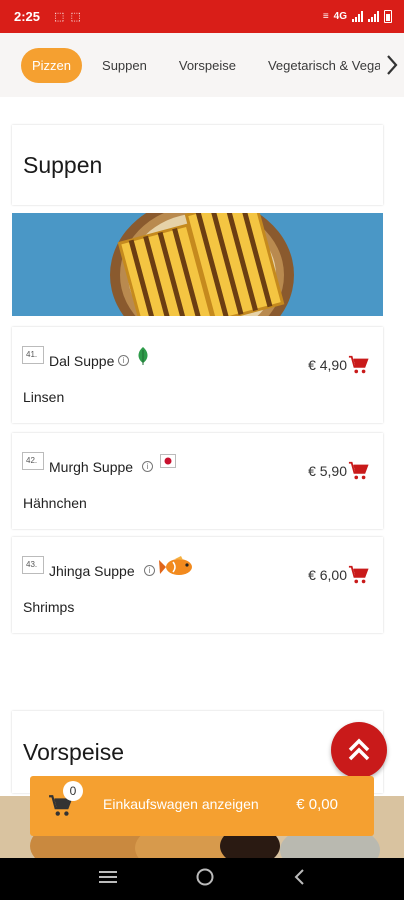 This screenshot has height=900, width=404. I want to click on menu-item: 42. Murgh Suppe i Hähnchen € 5,90, so click(197, 481).